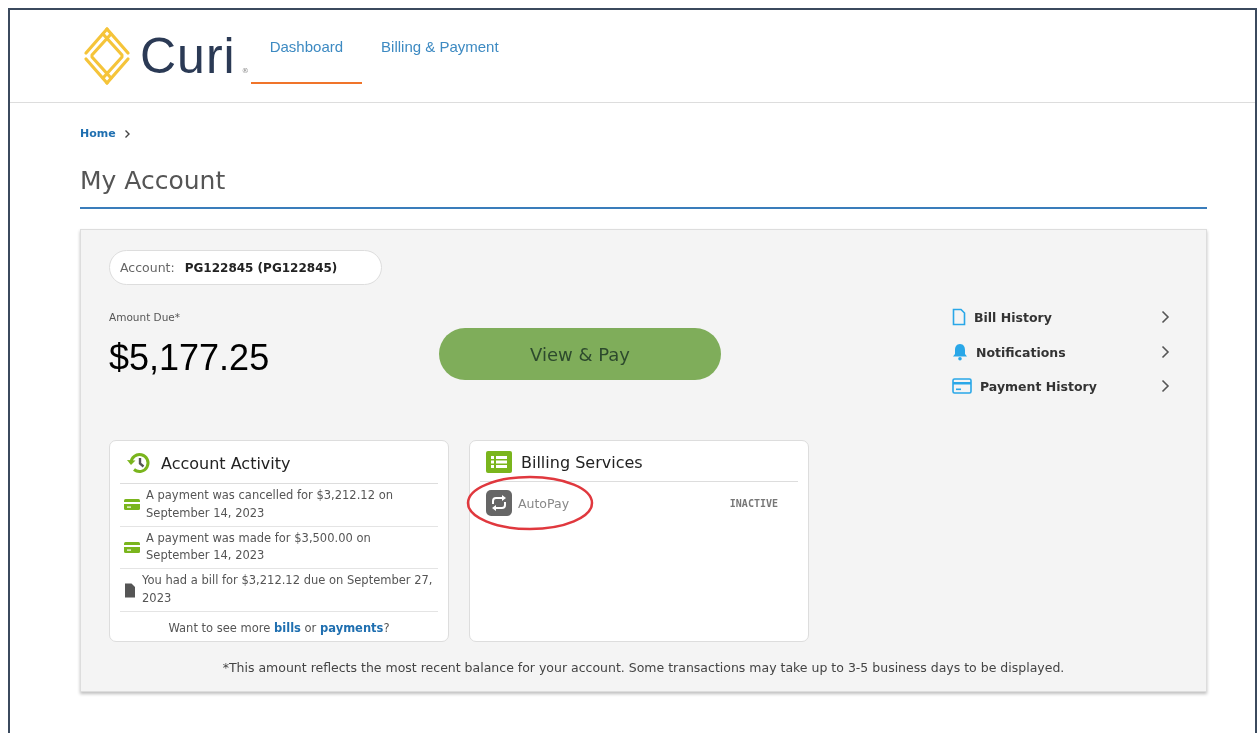 The image size is (1257, 733). Describe the element at coordinates (226, 463) in the screenshot. I see `card-title: Account Activity` at that location.